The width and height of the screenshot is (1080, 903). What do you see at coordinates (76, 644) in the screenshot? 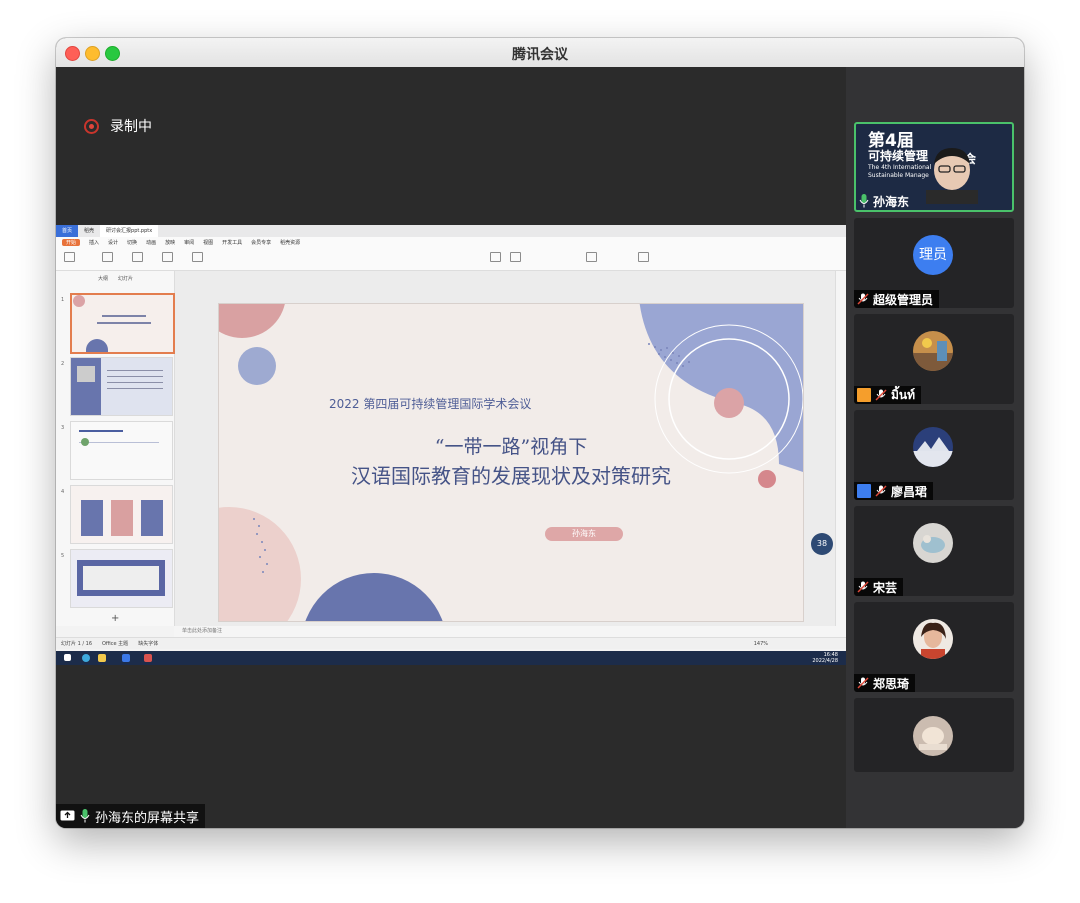
I see `slide-counter: 幻灯片 1 / 16` at bounding box center [76, 644].